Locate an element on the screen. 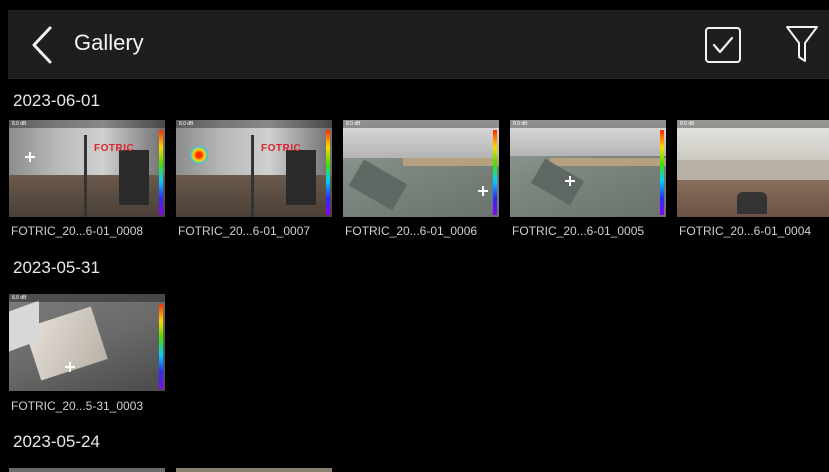 This screenshot has width=829, height=472. filter-icon is located at coordinates (802, 44).